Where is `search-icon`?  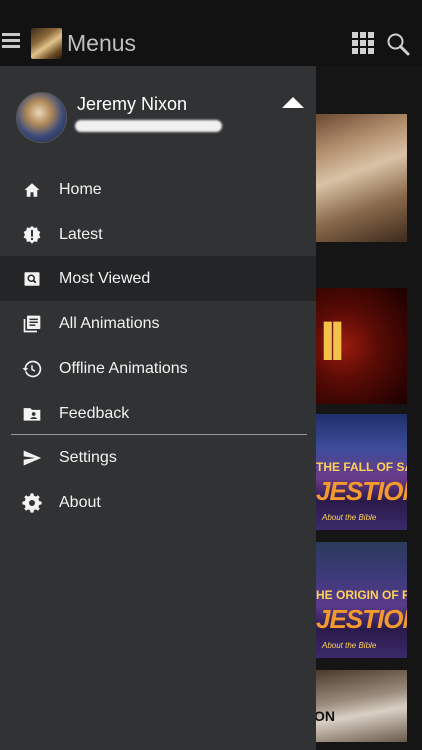
search-icon is located at coordinates (398, 44).